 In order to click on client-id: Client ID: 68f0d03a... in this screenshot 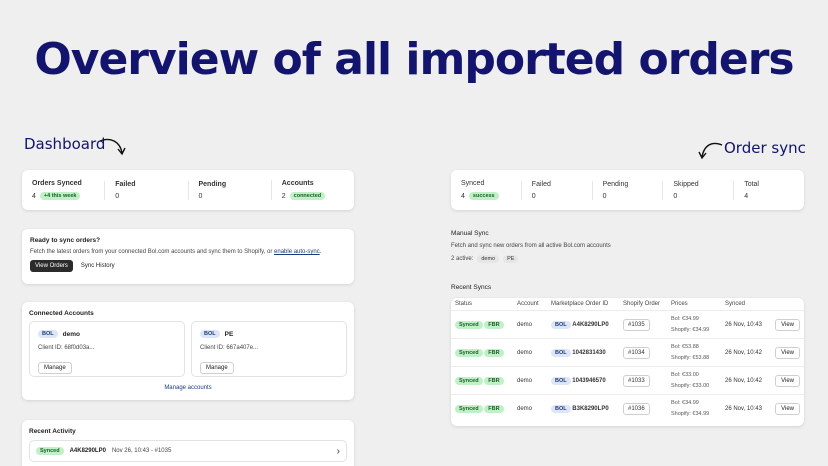, I will do `click(66, 348)`.